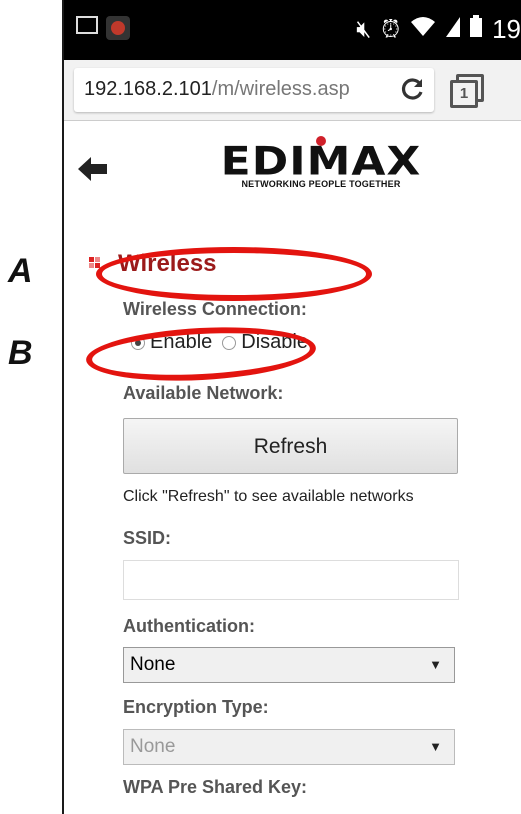  Describe the element at coordinates (234, 274) in the screenshot. I see `annotation-ring-a` at that location.